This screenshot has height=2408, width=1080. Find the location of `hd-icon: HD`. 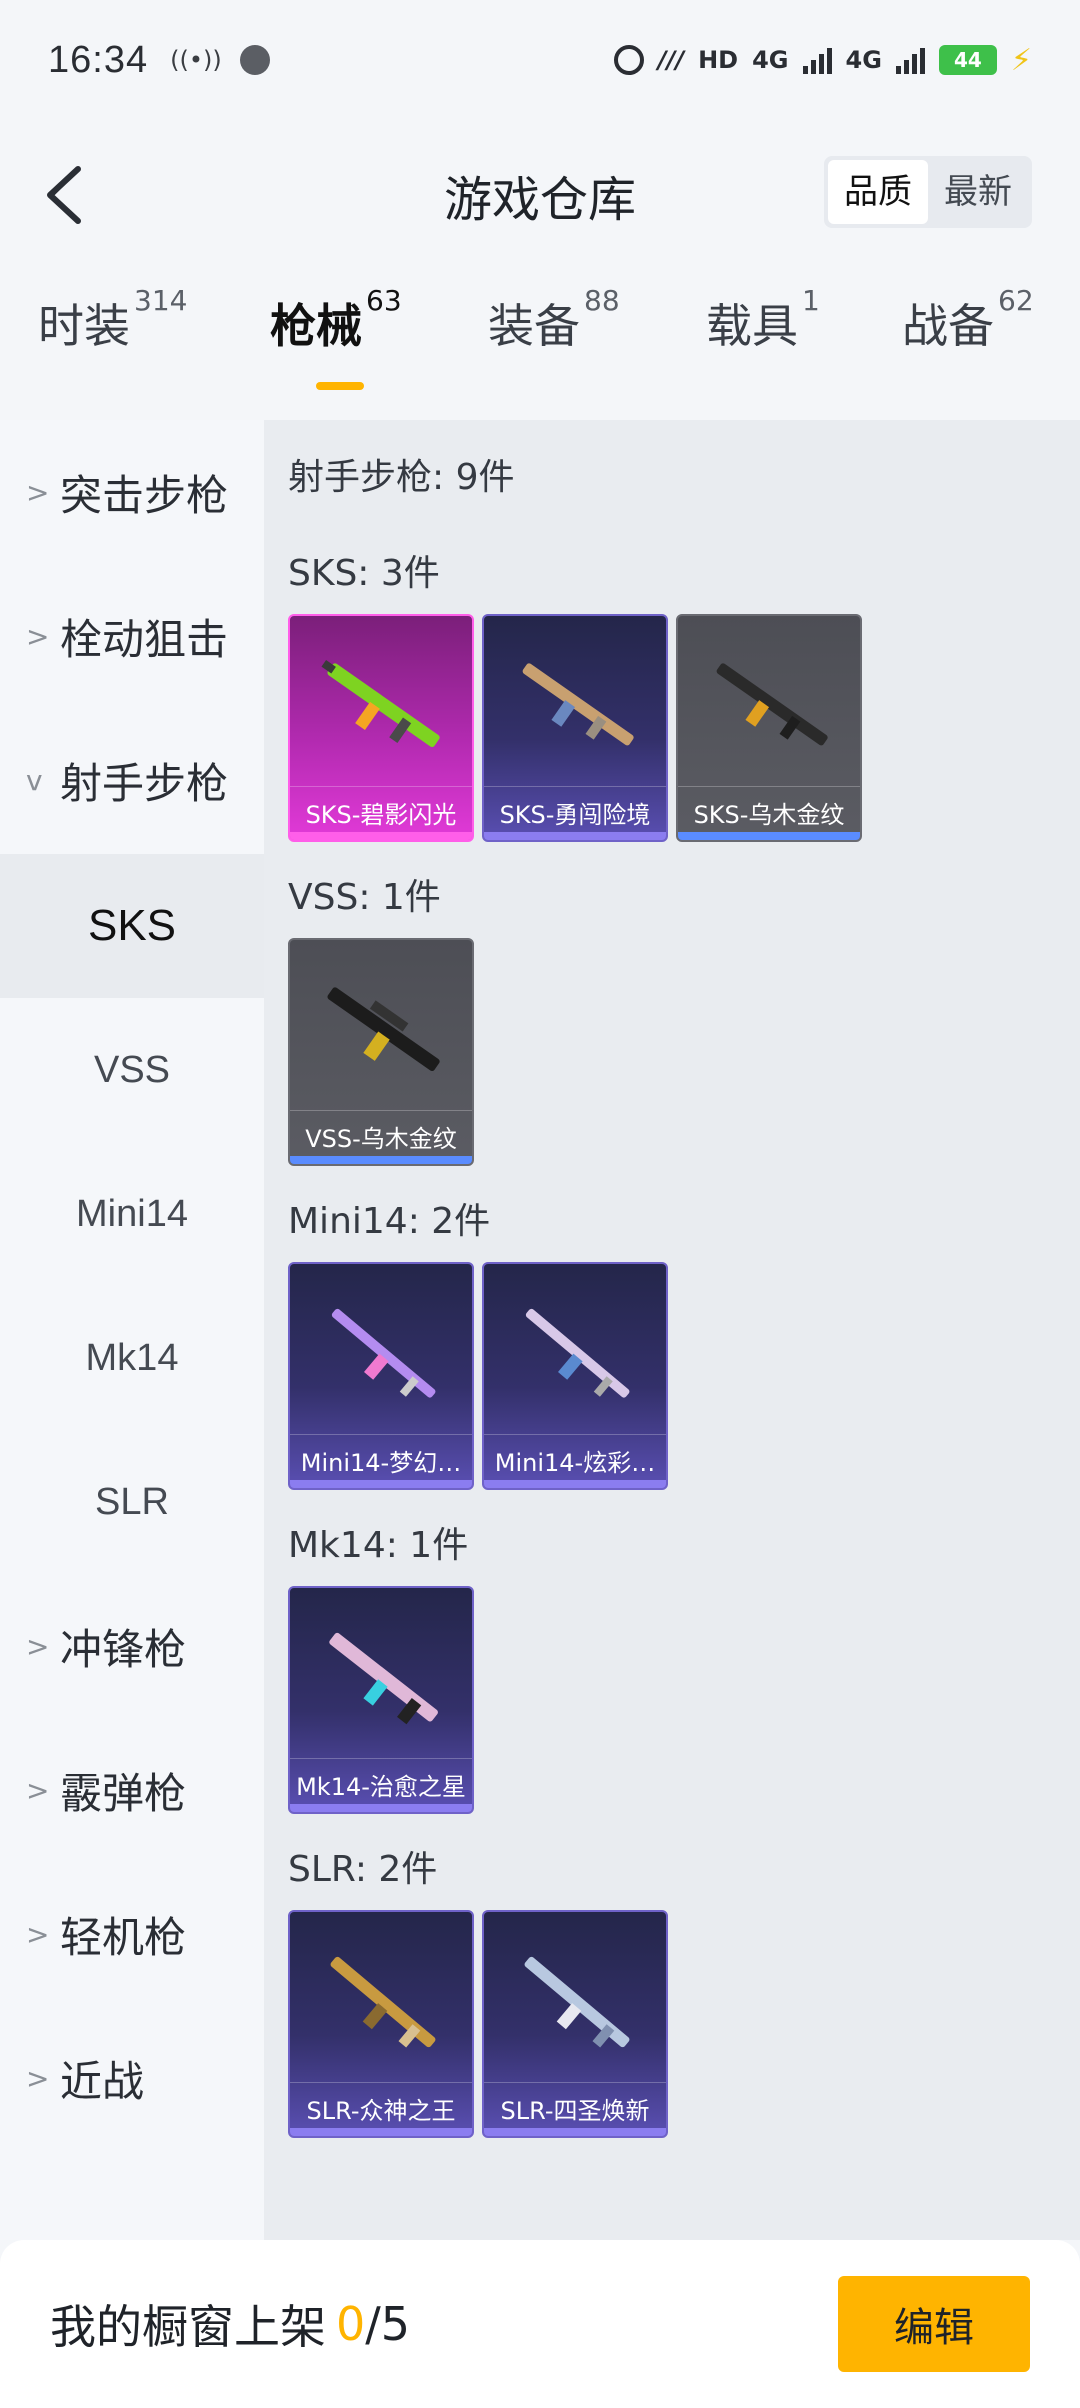

hd-icon: HD is located at coordinates (718, 60).